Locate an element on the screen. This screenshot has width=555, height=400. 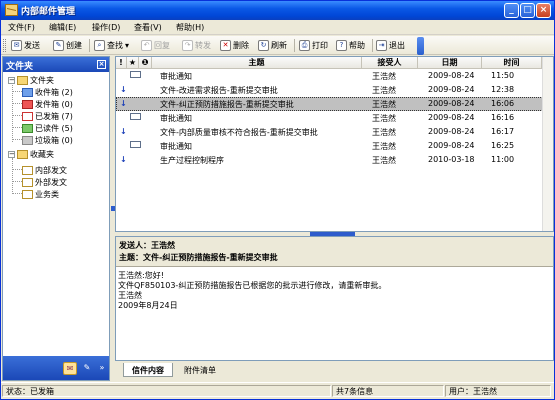
tab-attachments: 附件清单 is located at coordinates (200, 370).